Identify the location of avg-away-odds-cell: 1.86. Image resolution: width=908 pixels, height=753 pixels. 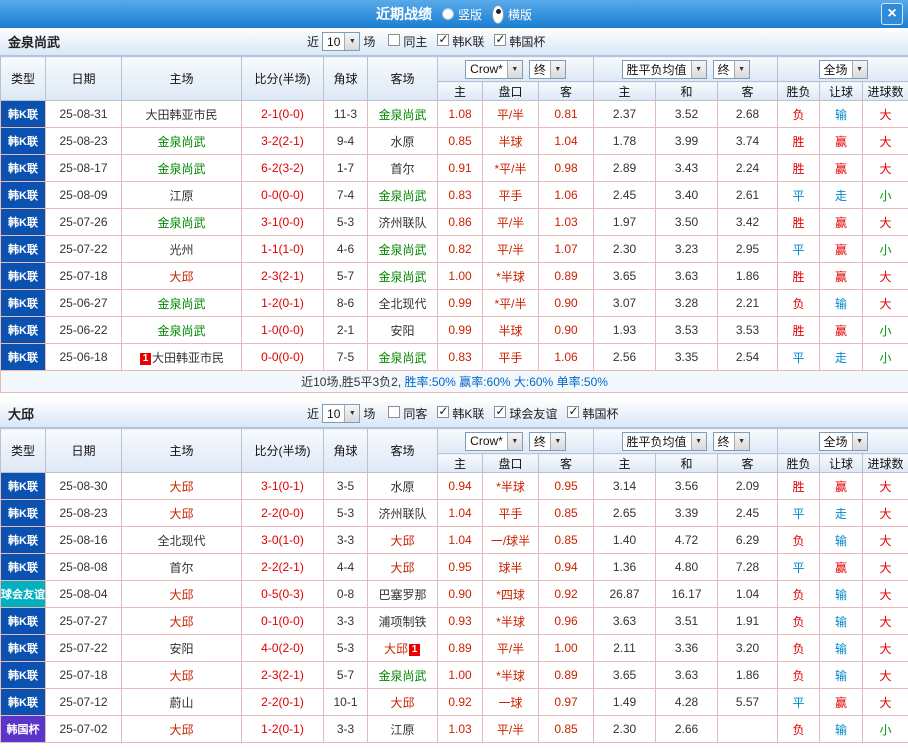
(748, 276).